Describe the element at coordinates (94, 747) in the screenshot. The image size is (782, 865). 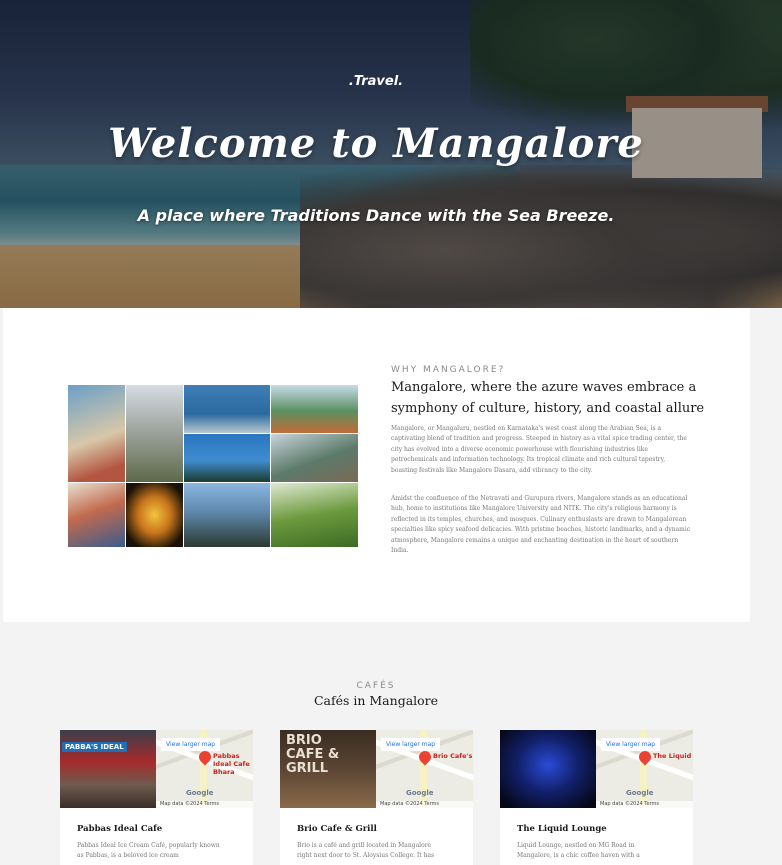
I see `cafe-photo-signage: PABBA'S IDEAL` at that location.